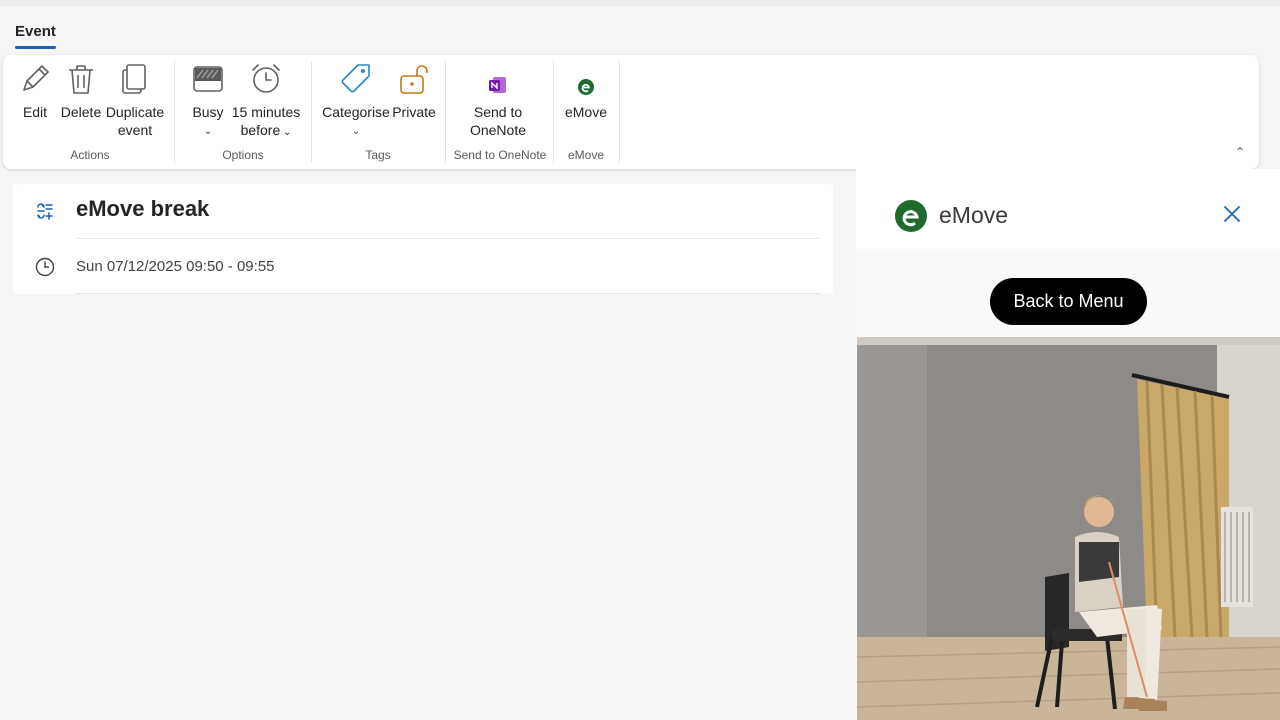 The image size is (1280, 720). I want to click on send-to-onenote-line2: OneNote, so click(498, 130).